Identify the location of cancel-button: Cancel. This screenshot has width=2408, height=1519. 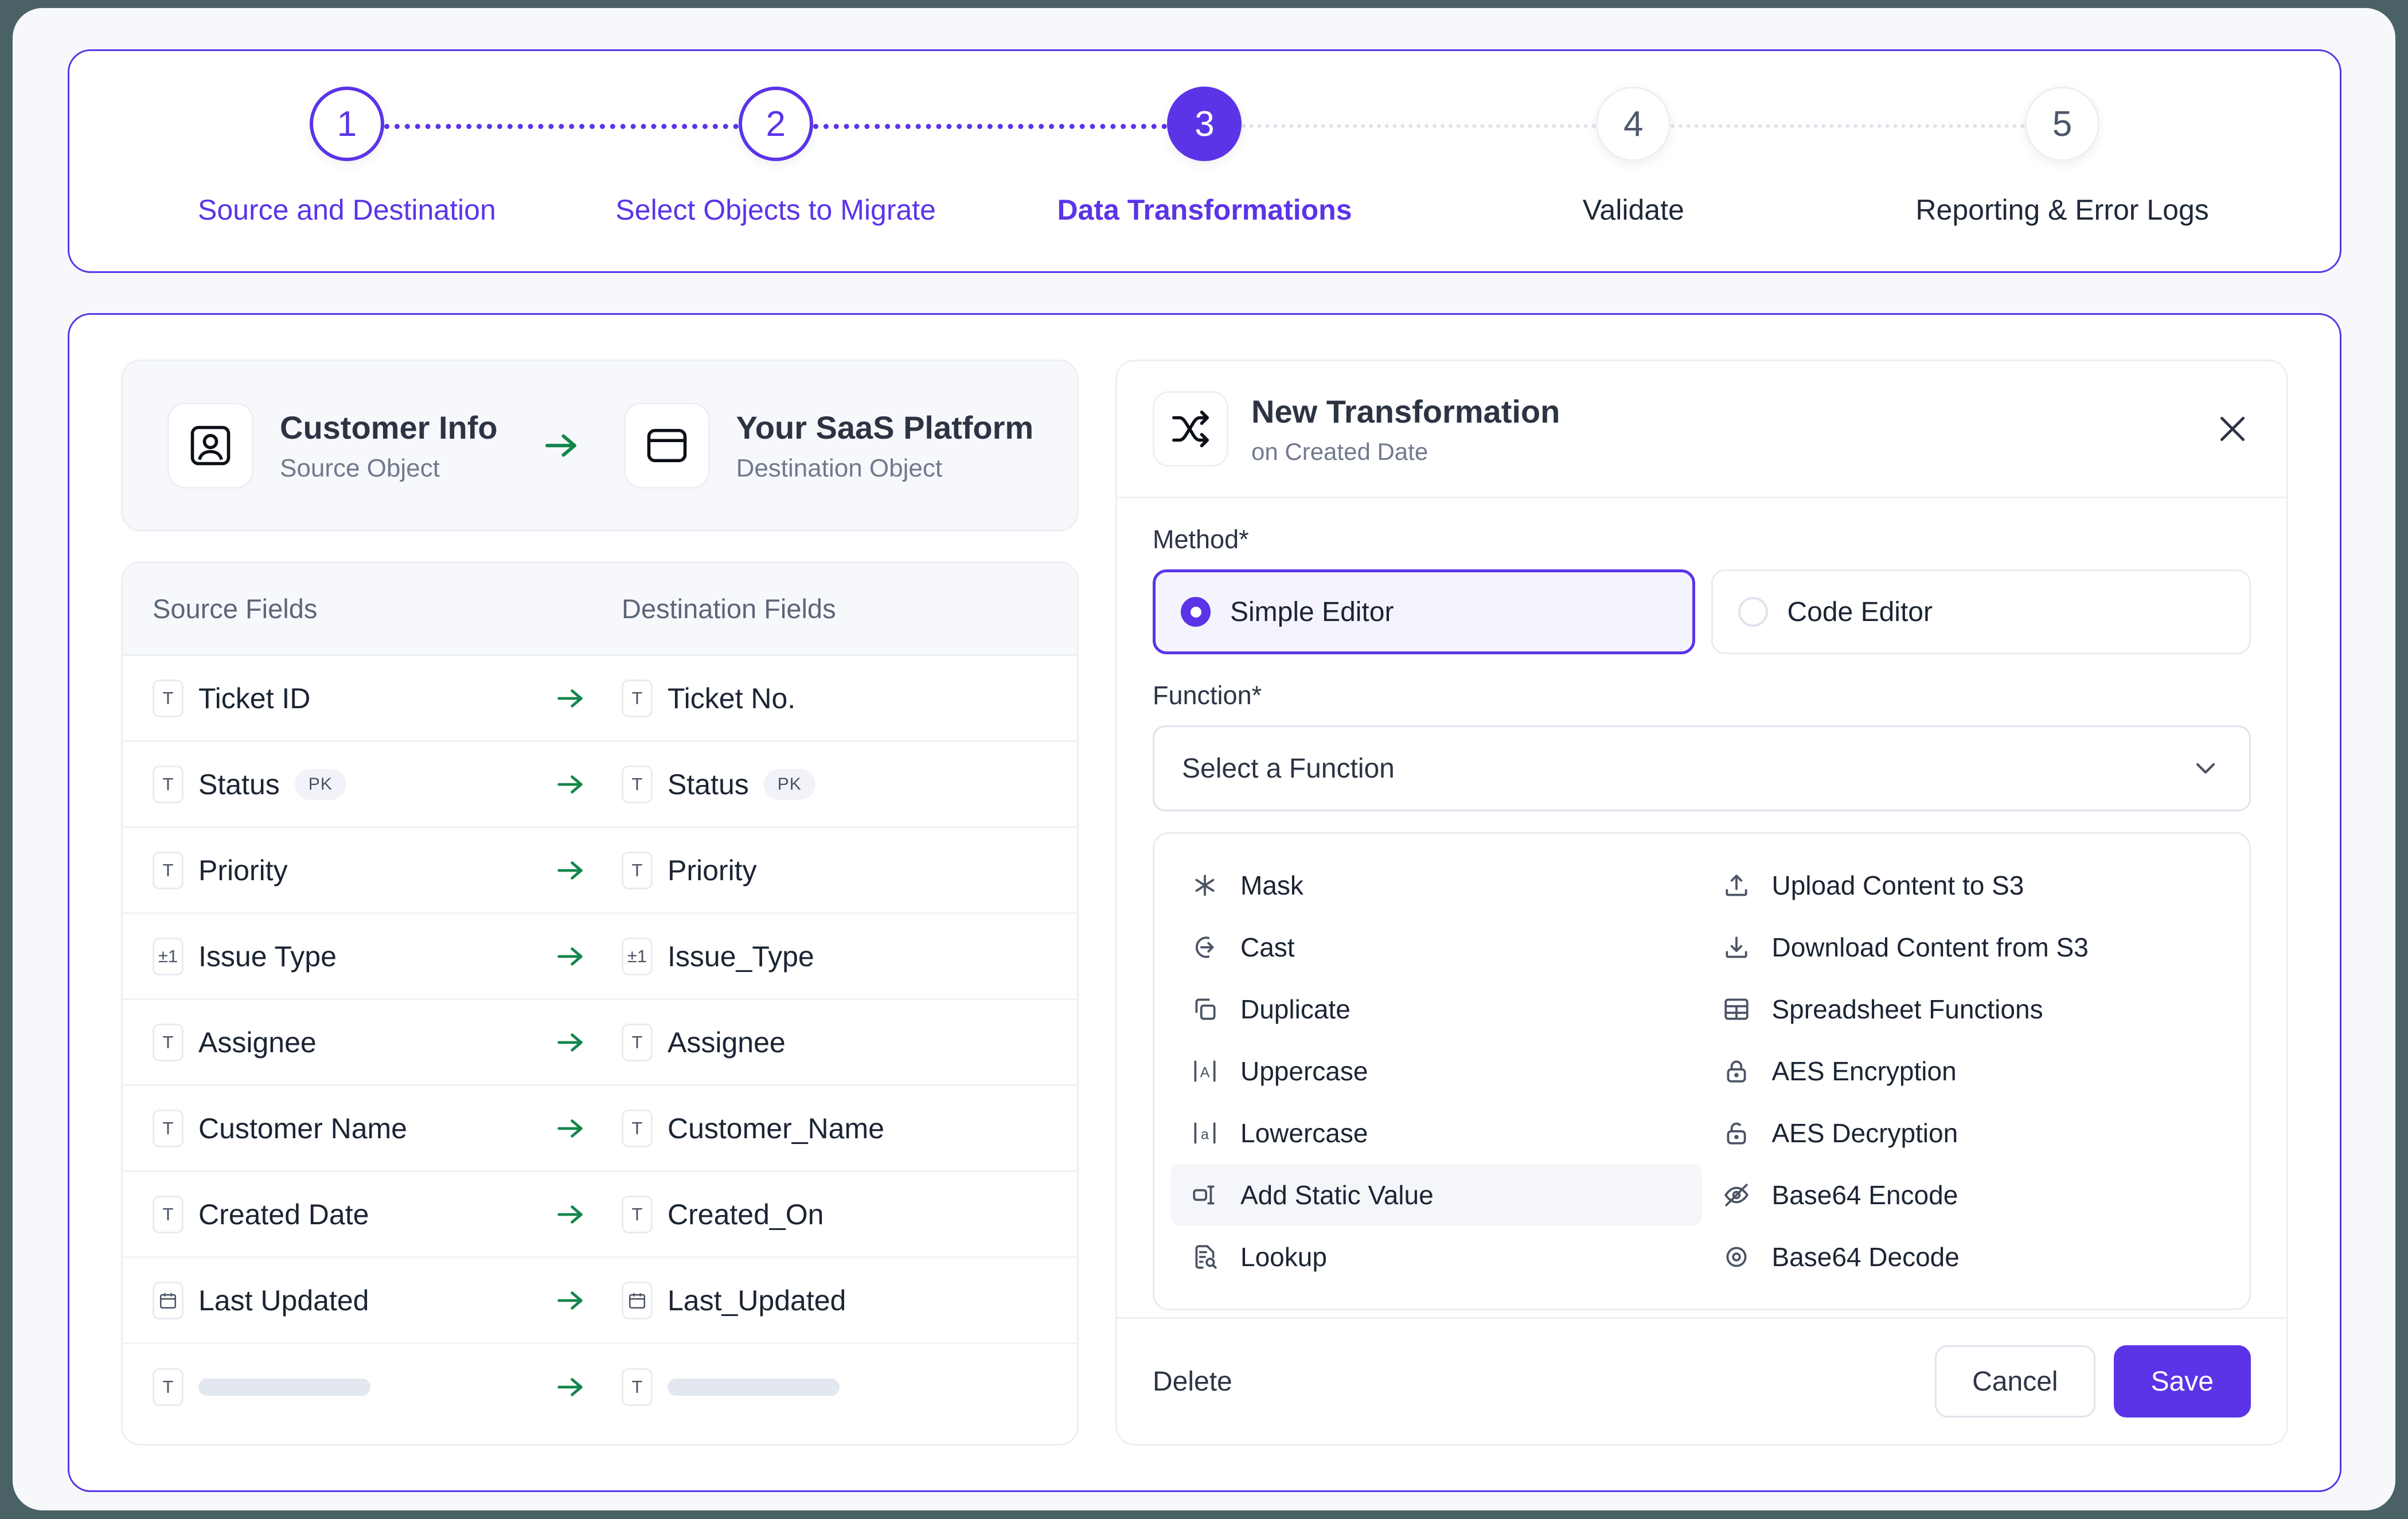
(2015, 1381).